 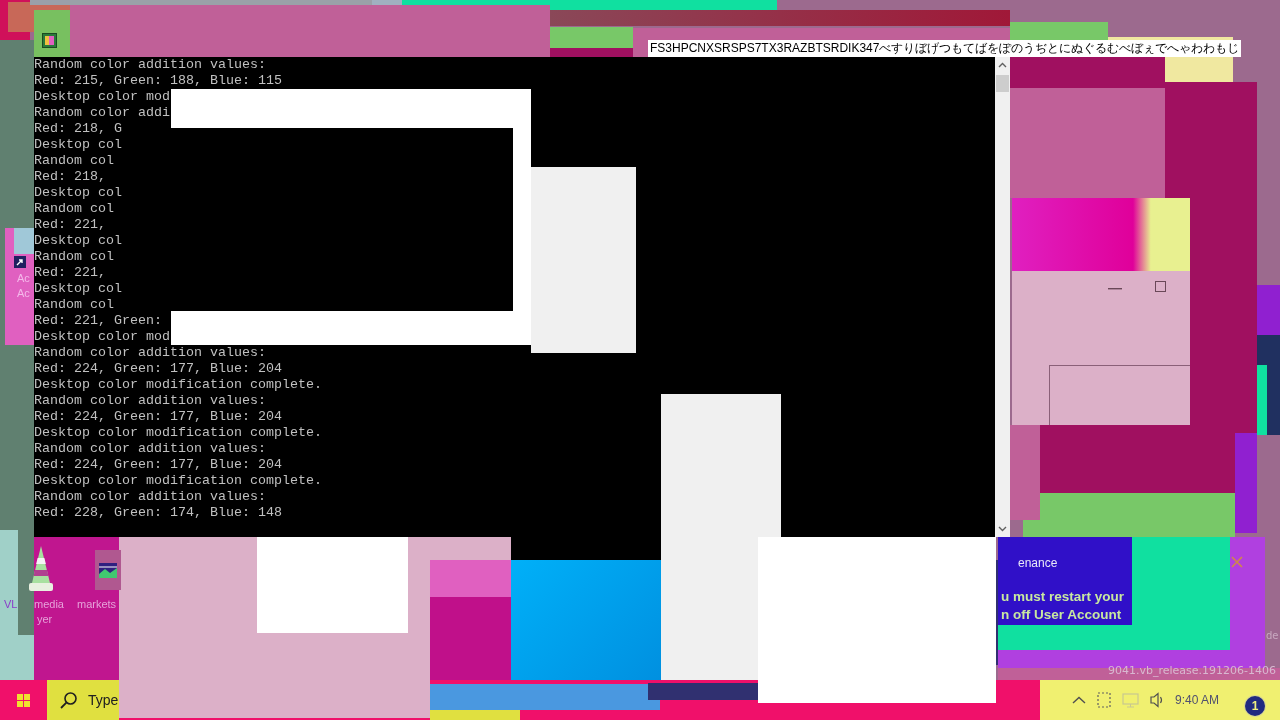 I want to click on window-icon, so click(x=49, y=40).